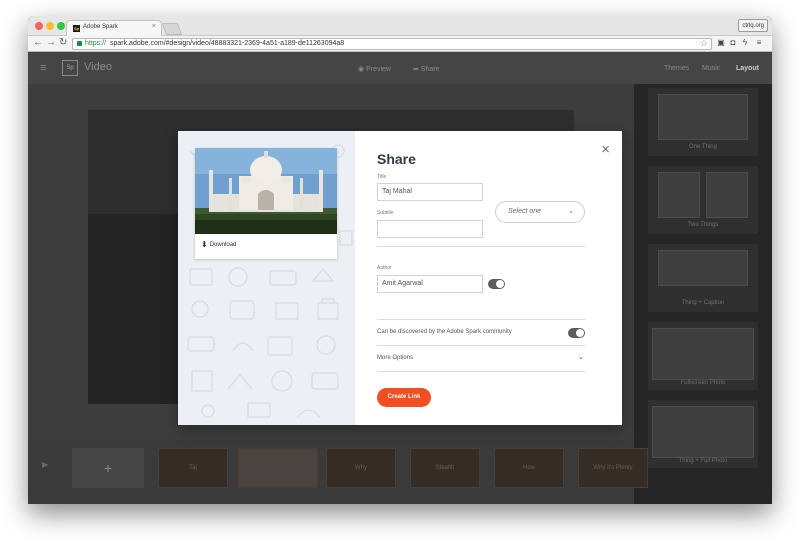 This screenshot has height=544, width=800. I want to click on browser-tab: Sp Adobe Spark ×, so click(114, 28).